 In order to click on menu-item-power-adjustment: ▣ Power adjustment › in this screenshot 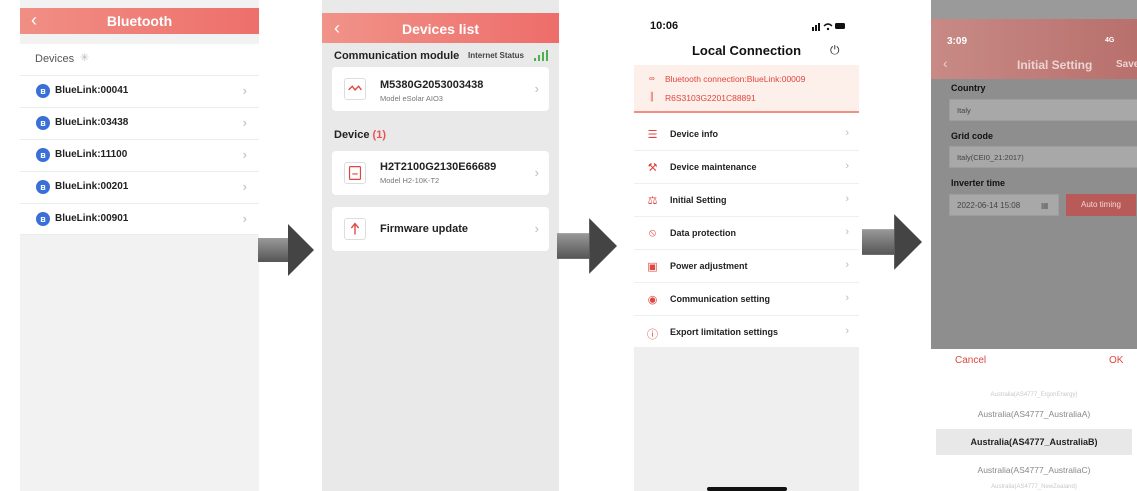, I will do `click(746, 266)`.